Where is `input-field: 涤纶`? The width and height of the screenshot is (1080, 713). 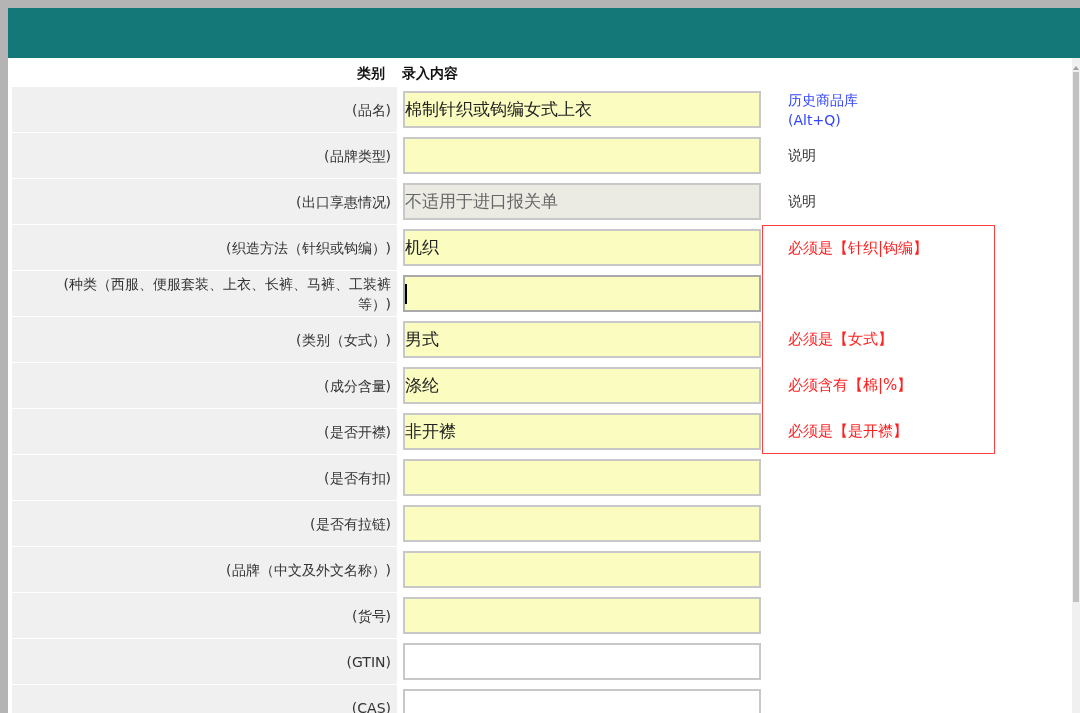
input-field: 涤纶 is located at coordinates (582, 385).